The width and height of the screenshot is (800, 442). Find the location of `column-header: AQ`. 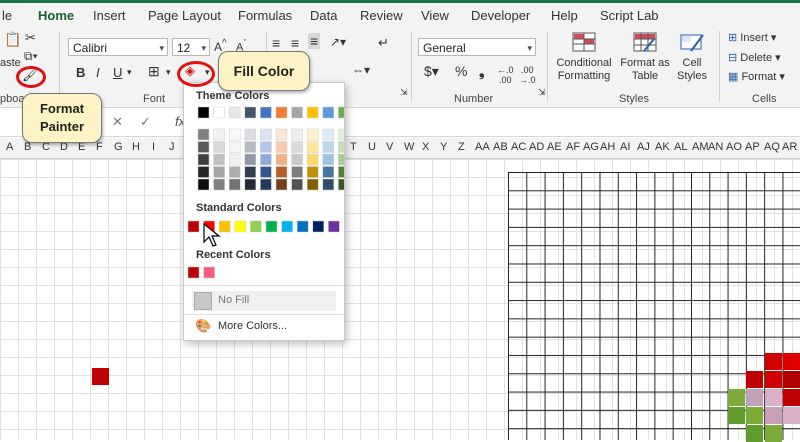

column-header: AQ is located at coordinates (772, 147).